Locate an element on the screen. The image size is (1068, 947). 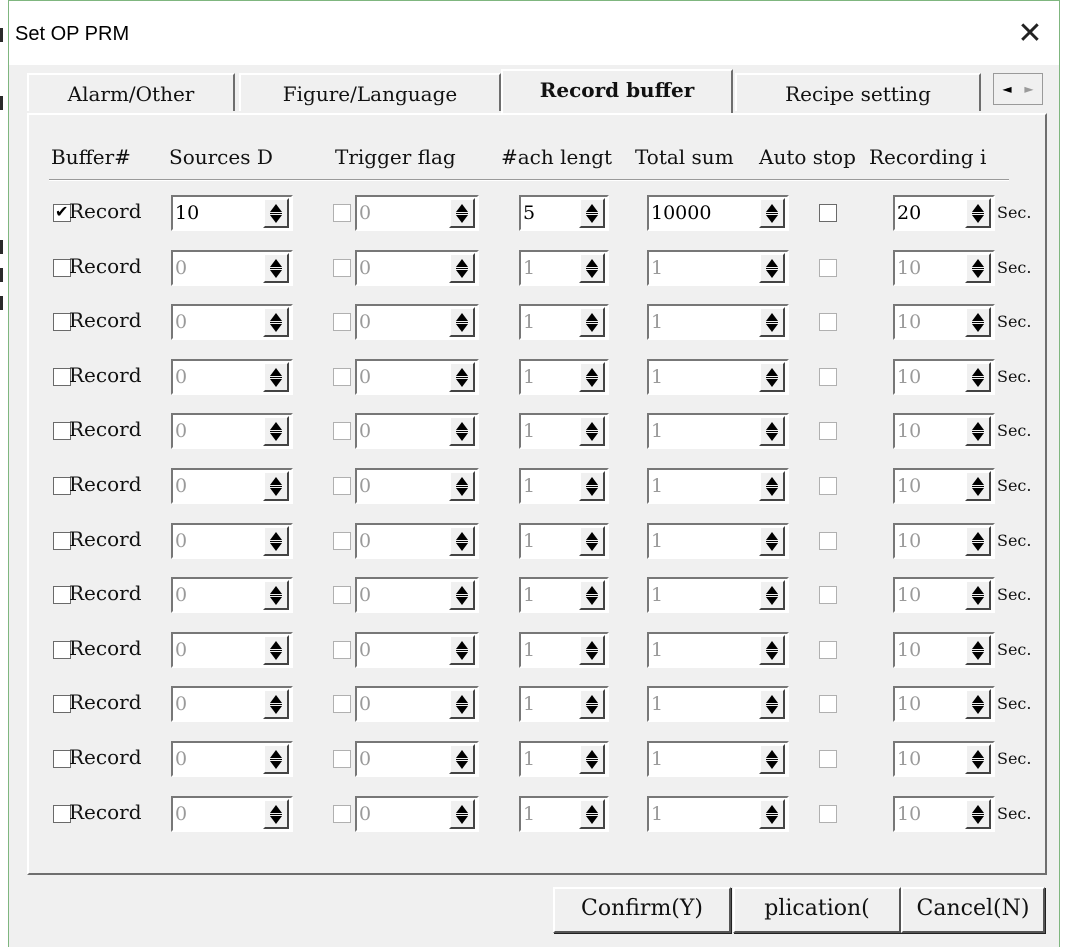
cancel-button: Cancel(N) is located at coordinates (973, 910).